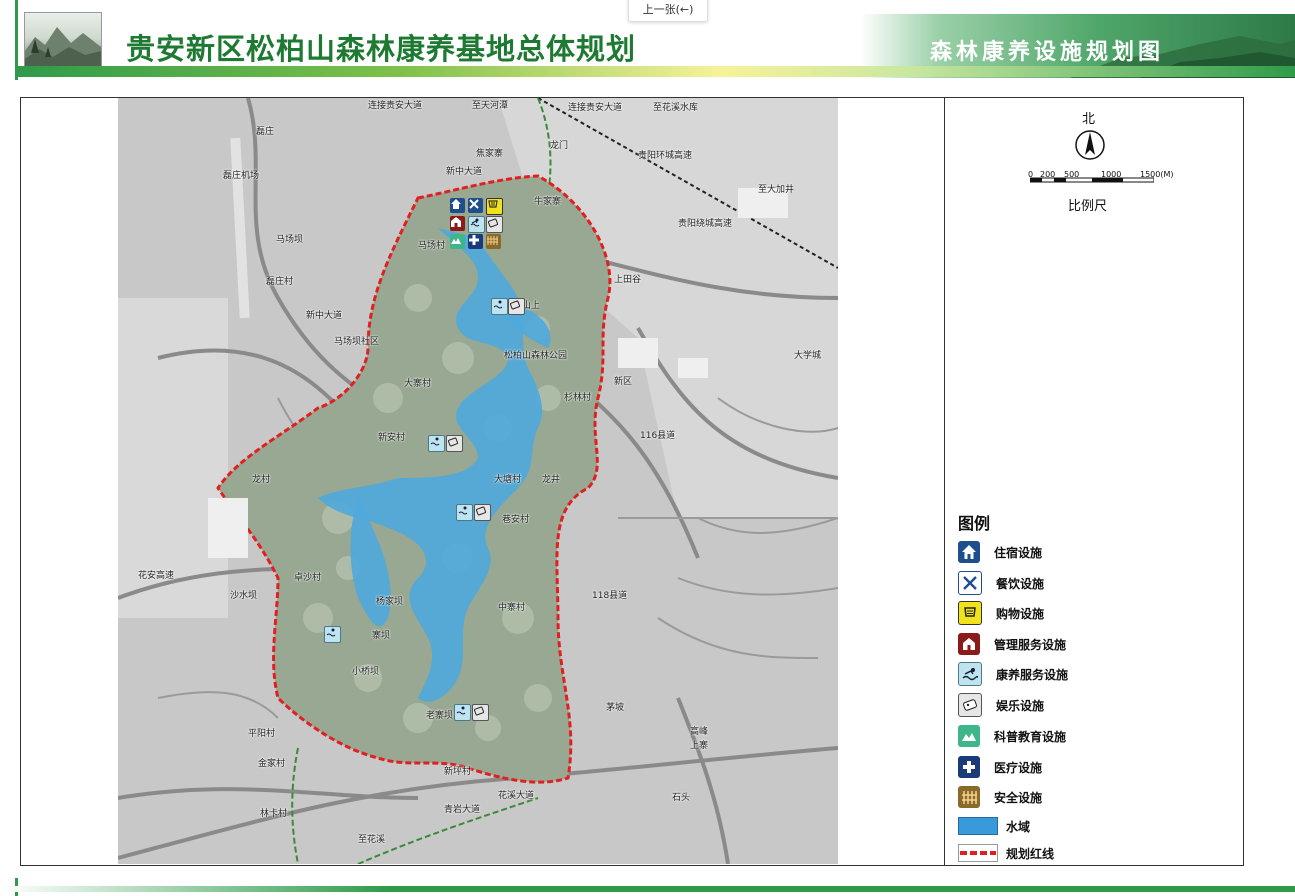  What do you see at coordinates (265, 132) in the screenshot?
I see `place-label: 磊庄` at bounding box center [265, 132].